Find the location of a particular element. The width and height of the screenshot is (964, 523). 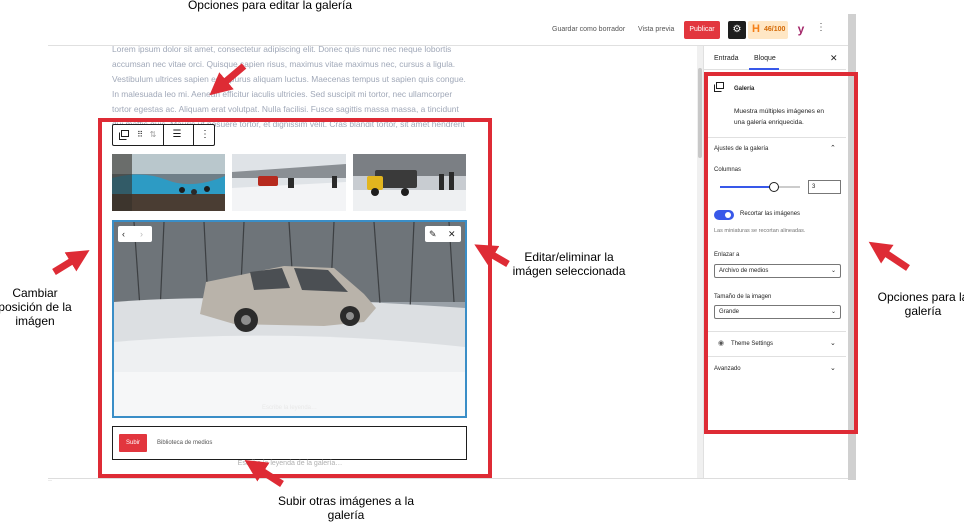

close-icon: ✕ is located at coordinates (834, 58).